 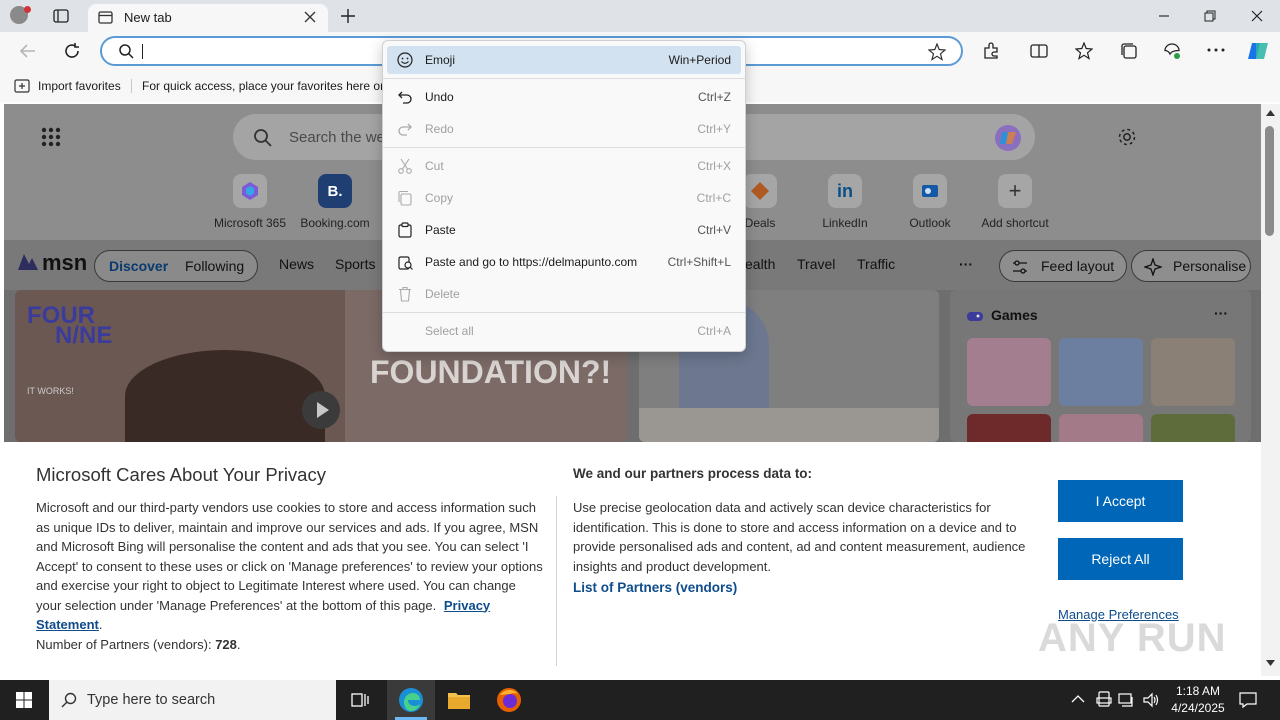 I want to click on favorites-icon, so click(x=1084, y=51).